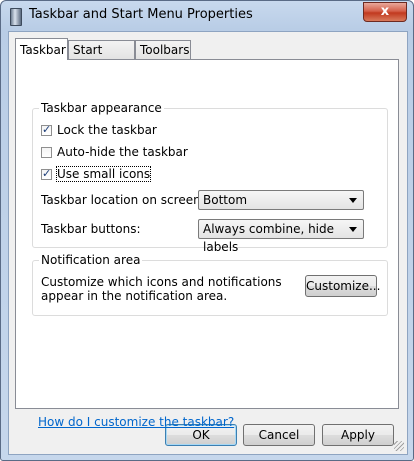  Describe the element at coordinates (385, 12) in the screenshot. I see `close-button: x` at that location.